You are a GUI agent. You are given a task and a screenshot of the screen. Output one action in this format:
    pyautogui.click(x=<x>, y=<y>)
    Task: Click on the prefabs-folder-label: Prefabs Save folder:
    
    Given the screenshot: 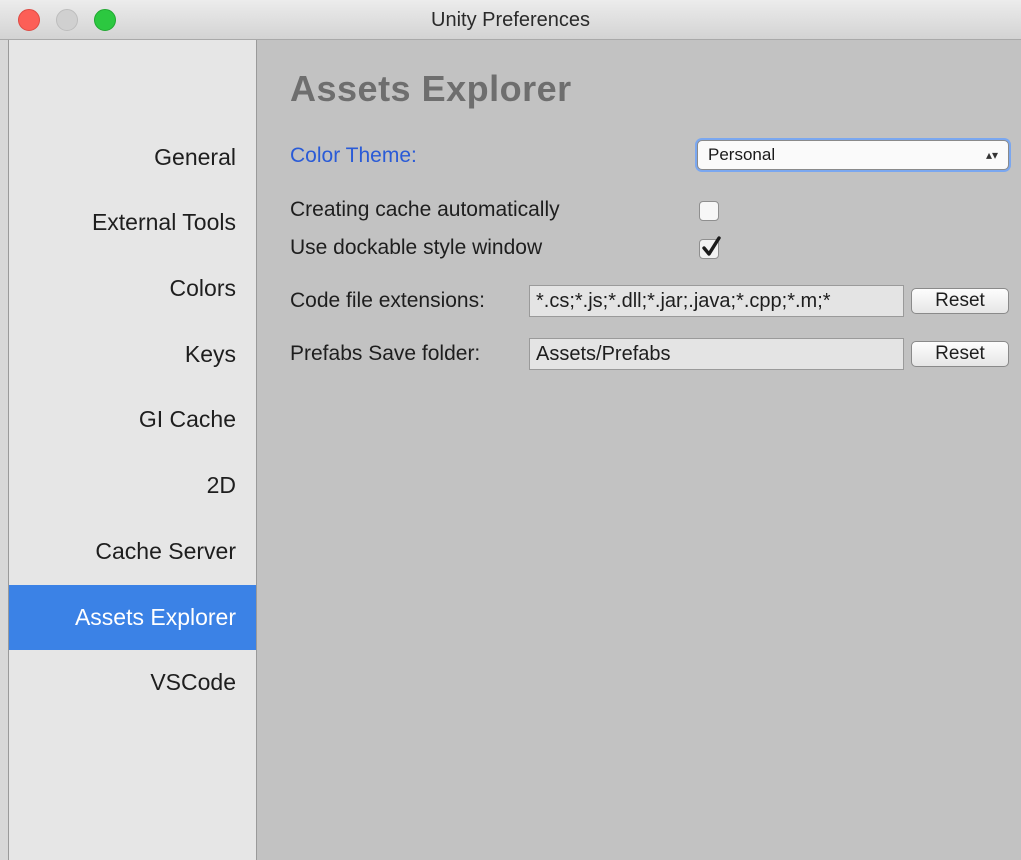 What is the action you would take?
    pyautogui.click(x=385, y=353)
    